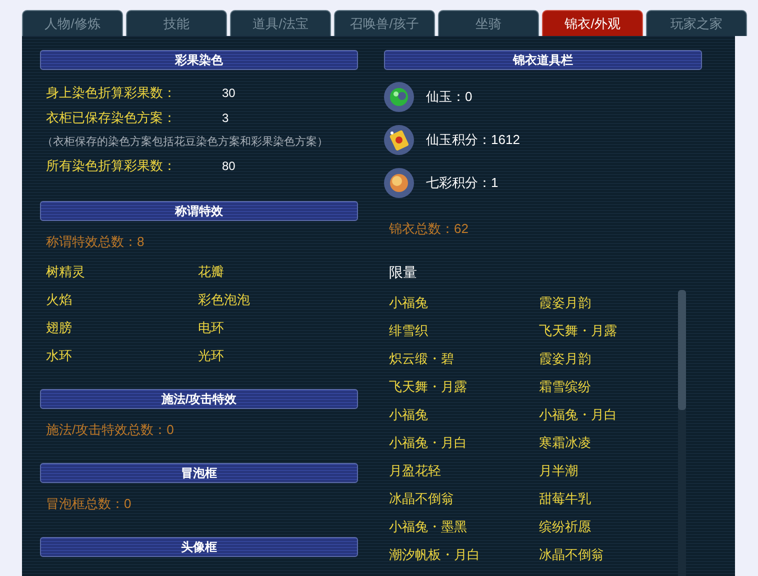 This screenshot has height=576, width=758. What do you see at coordinates (111, 93) in the screenshot?
I see `stat-label: 身上染色折算彩果数：` at bounding box center [111, 93].